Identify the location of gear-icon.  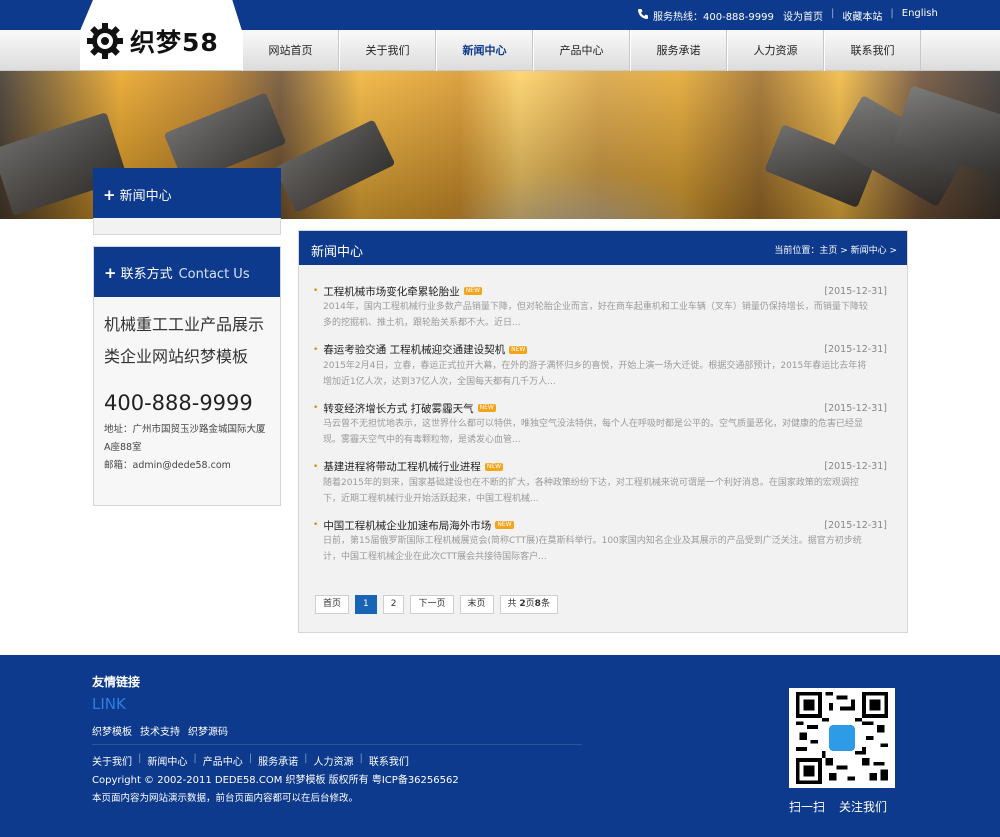
(105, 41).